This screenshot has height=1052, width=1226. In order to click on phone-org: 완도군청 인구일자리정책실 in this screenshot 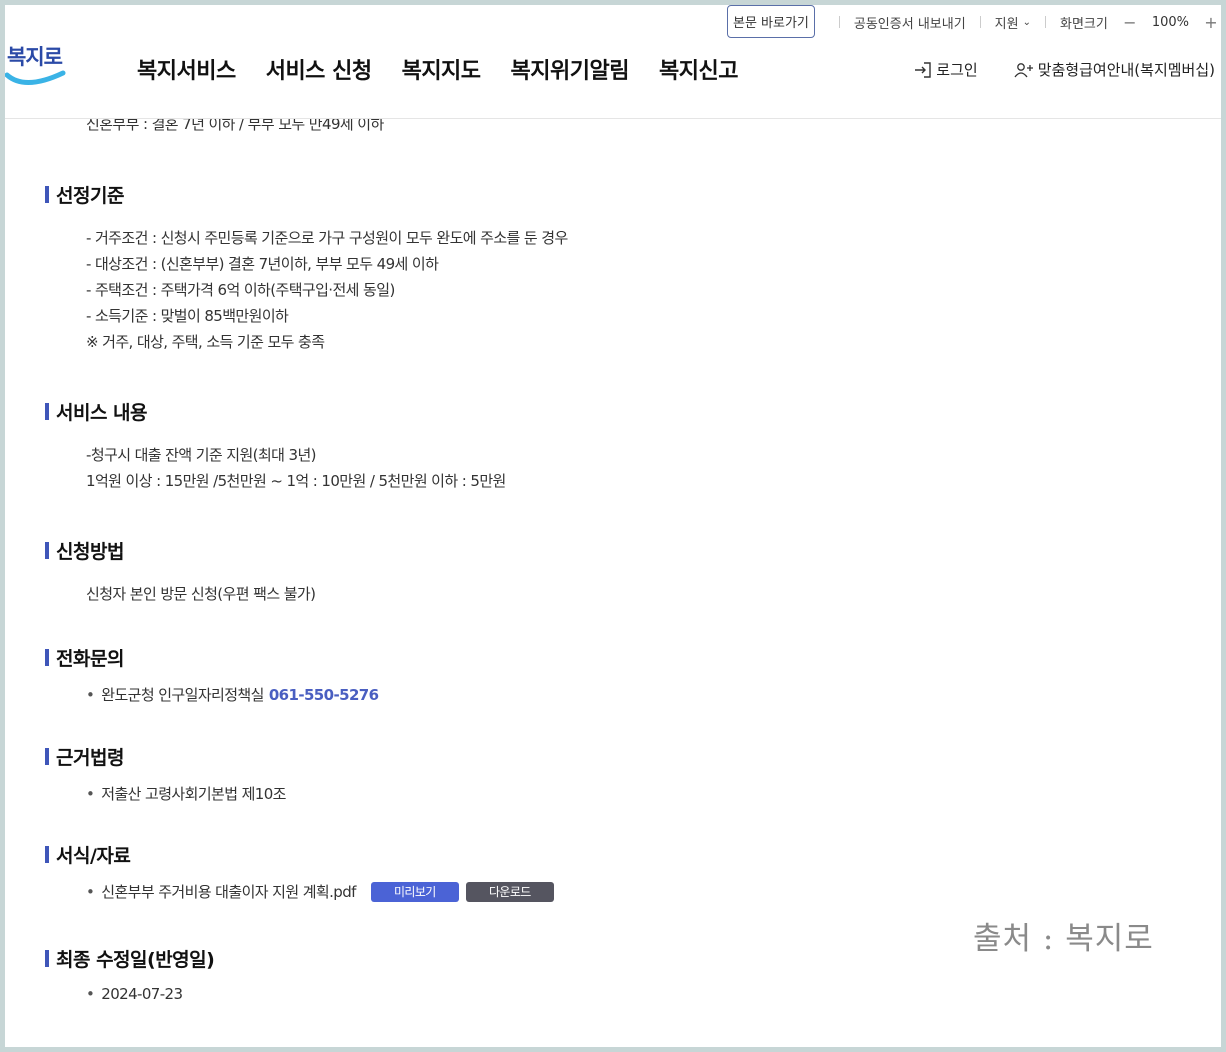, I will do `click(182, 695)`.